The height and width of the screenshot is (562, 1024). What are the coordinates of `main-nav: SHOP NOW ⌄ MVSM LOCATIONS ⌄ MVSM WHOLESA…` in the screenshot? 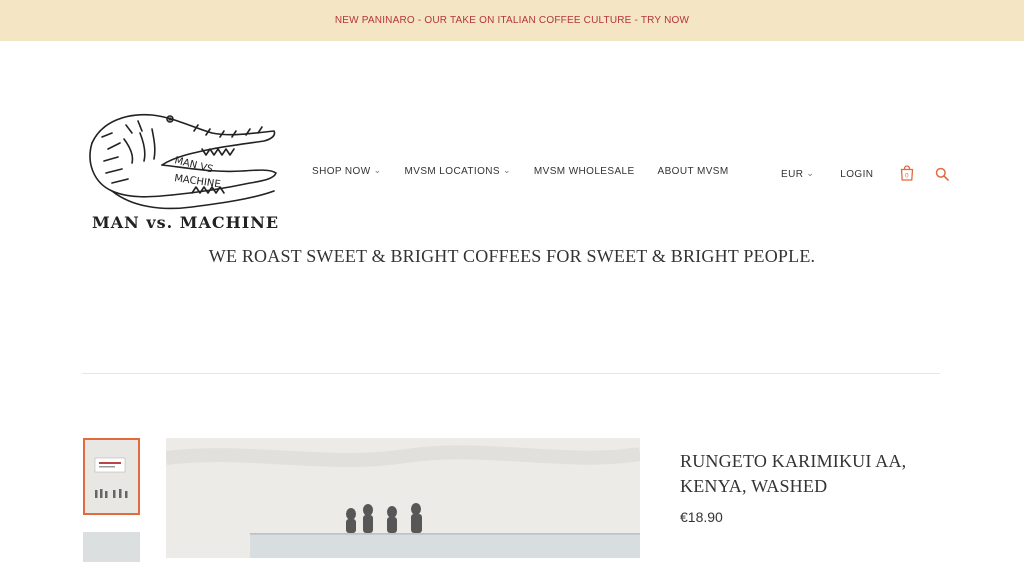 It's located at (532, 171).